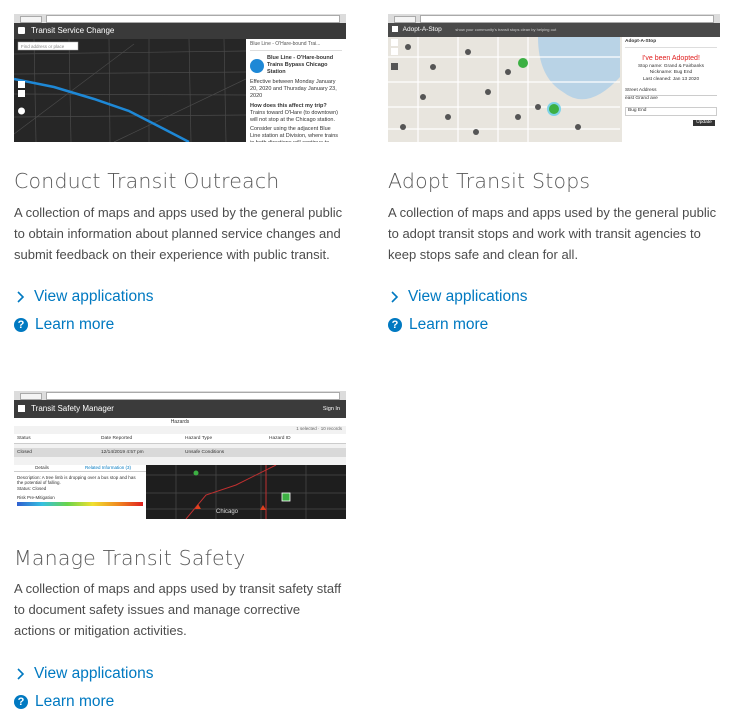  I want to click on street-address-value: east Grand ave, so click(671, 99).